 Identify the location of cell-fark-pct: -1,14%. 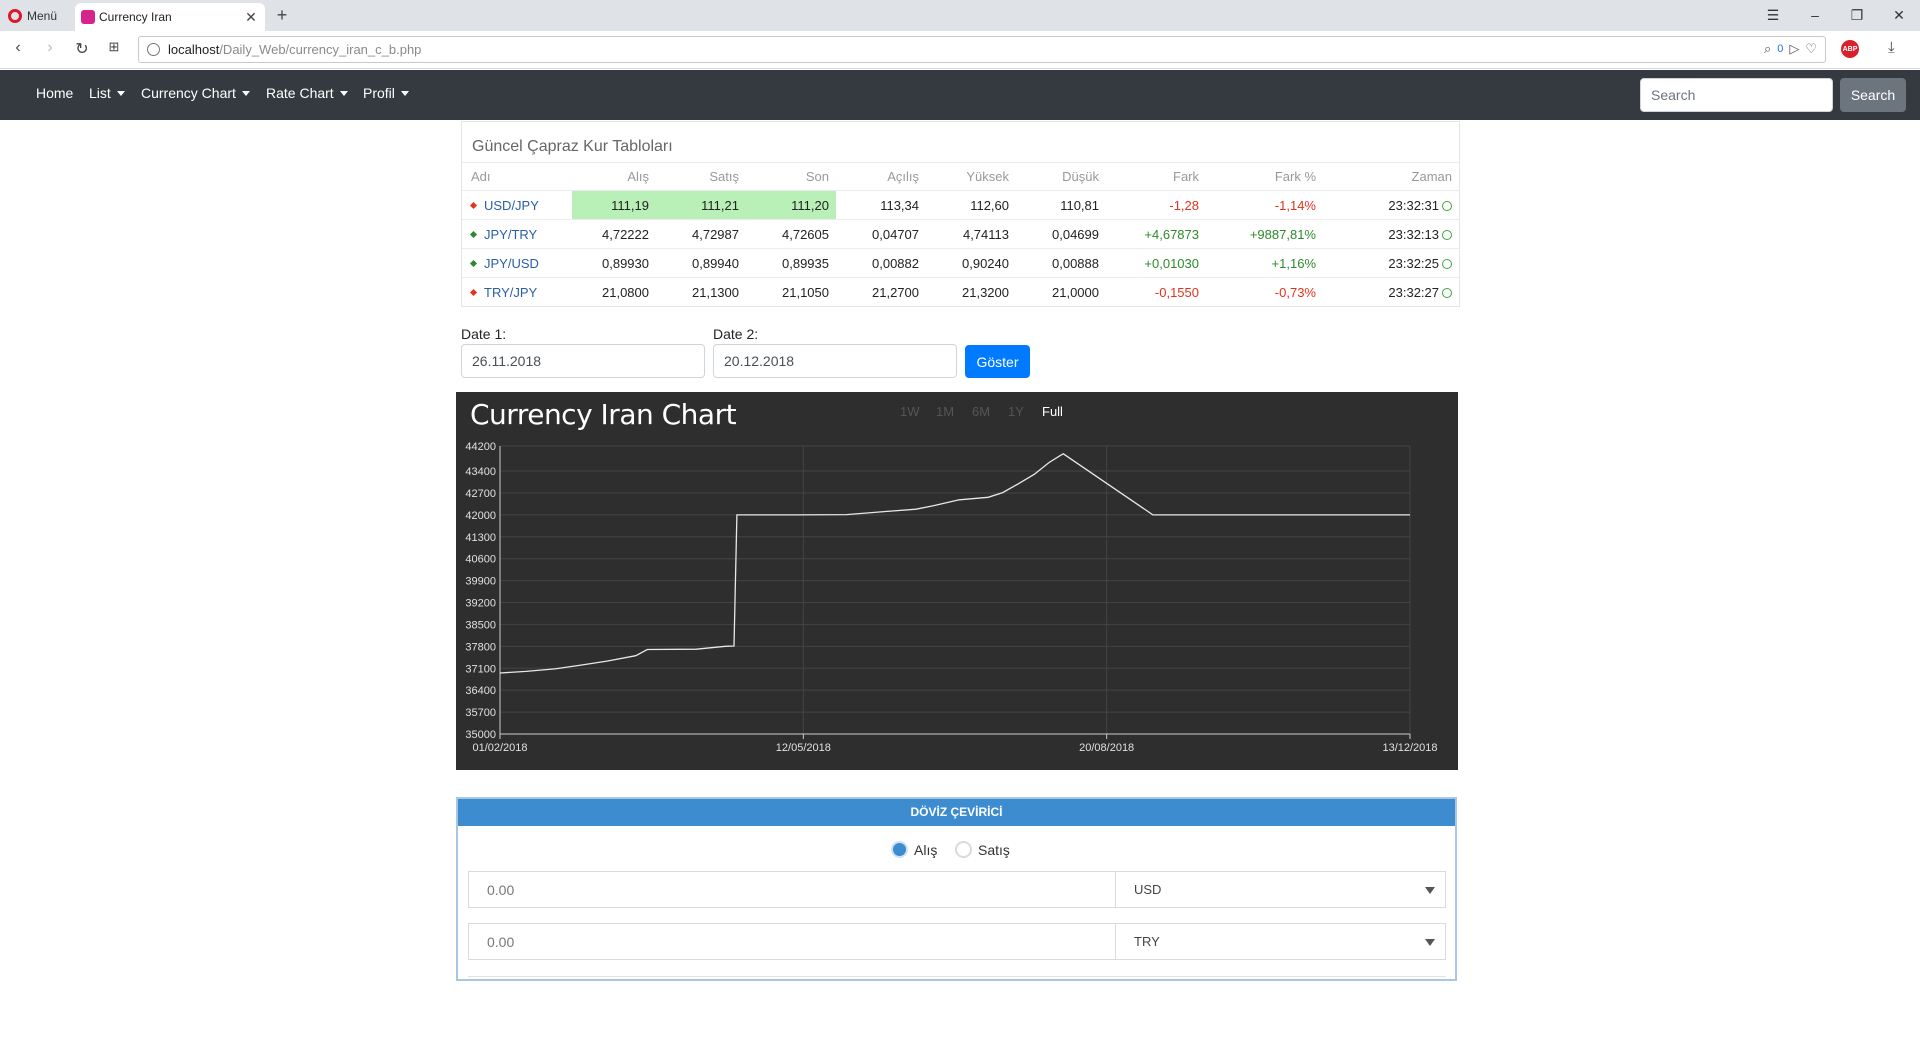
(1264, 205).